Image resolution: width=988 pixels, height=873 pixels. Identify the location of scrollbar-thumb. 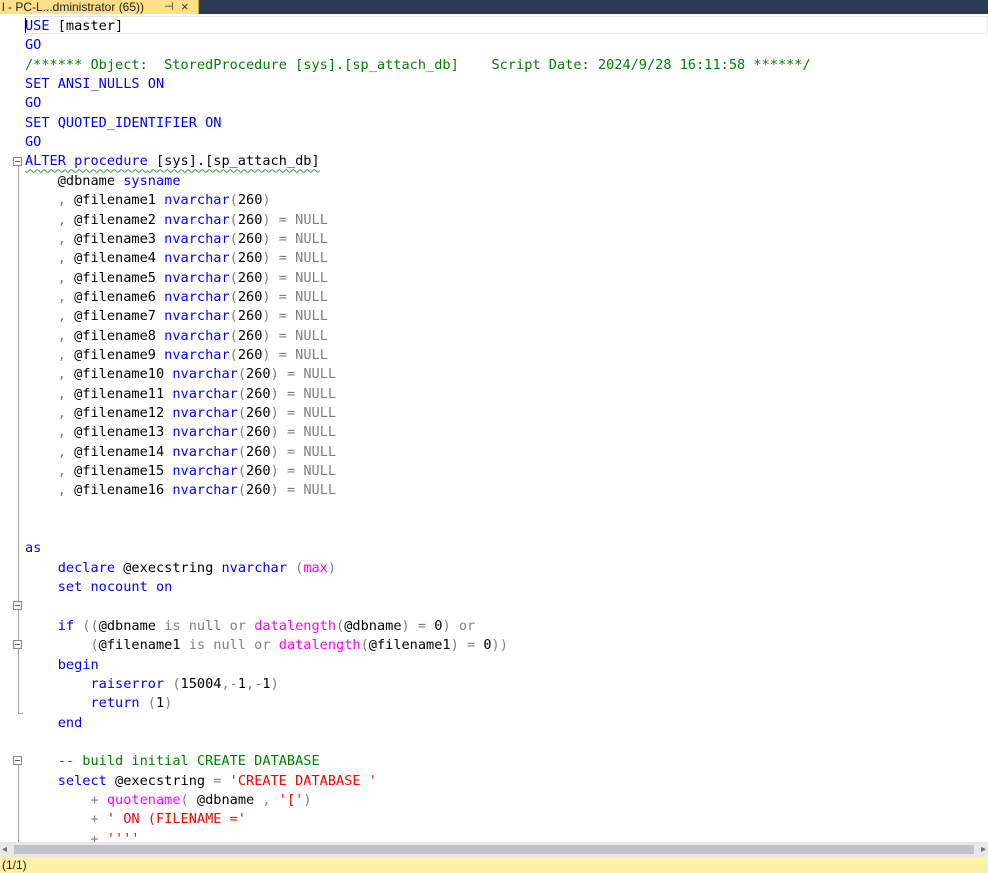
(494, 849).